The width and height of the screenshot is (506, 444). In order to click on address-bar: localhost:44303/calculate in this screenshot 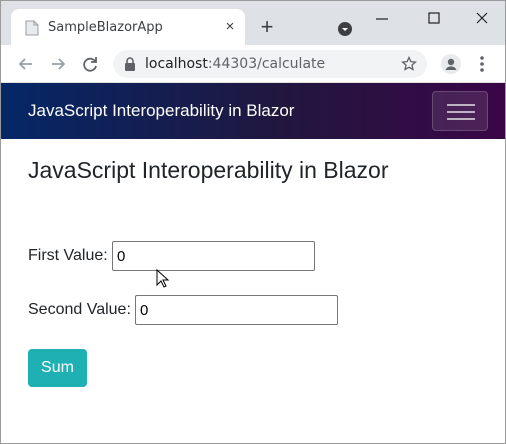, I will do `click(270, 64)`.